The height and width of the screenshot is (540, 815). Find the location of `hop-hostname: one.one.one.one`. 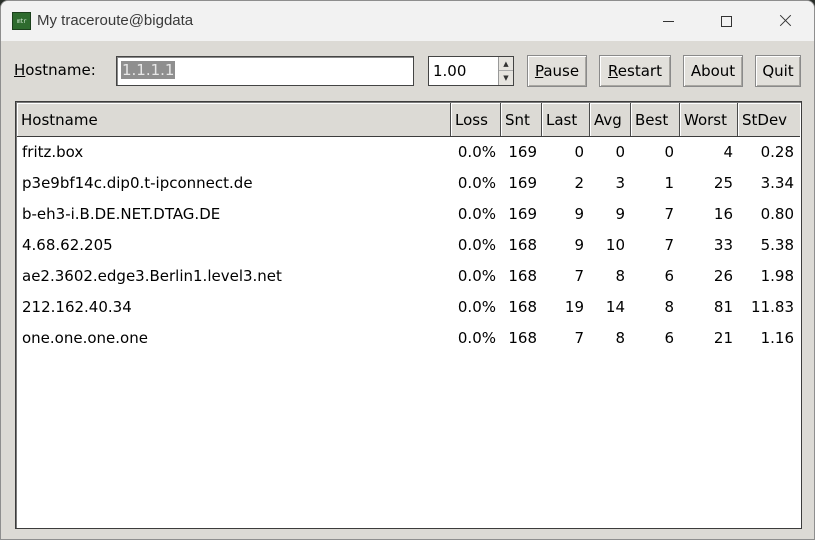

hop-hostname: one.one.one.one is located at coordinates (85, 338).